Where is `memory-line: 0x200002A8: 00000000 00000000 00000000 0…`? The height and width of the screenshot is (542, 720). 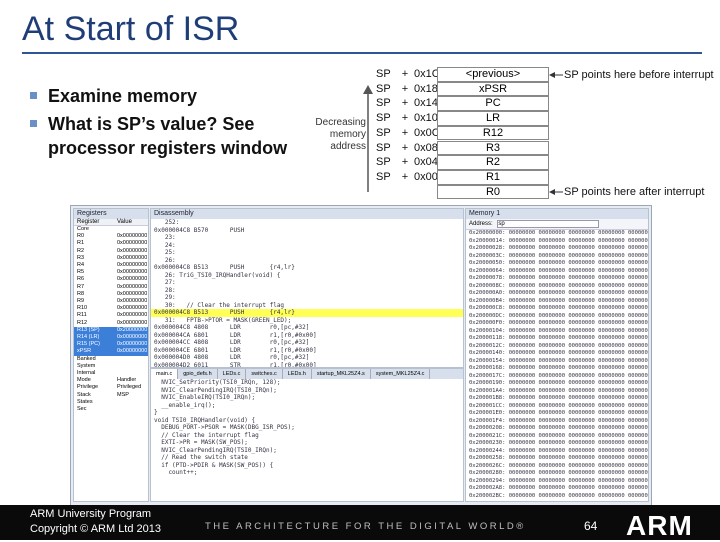
memory-line: 0x200002A8: 00000000 00000000 00000000 0… is located at coordinates (559, 488).